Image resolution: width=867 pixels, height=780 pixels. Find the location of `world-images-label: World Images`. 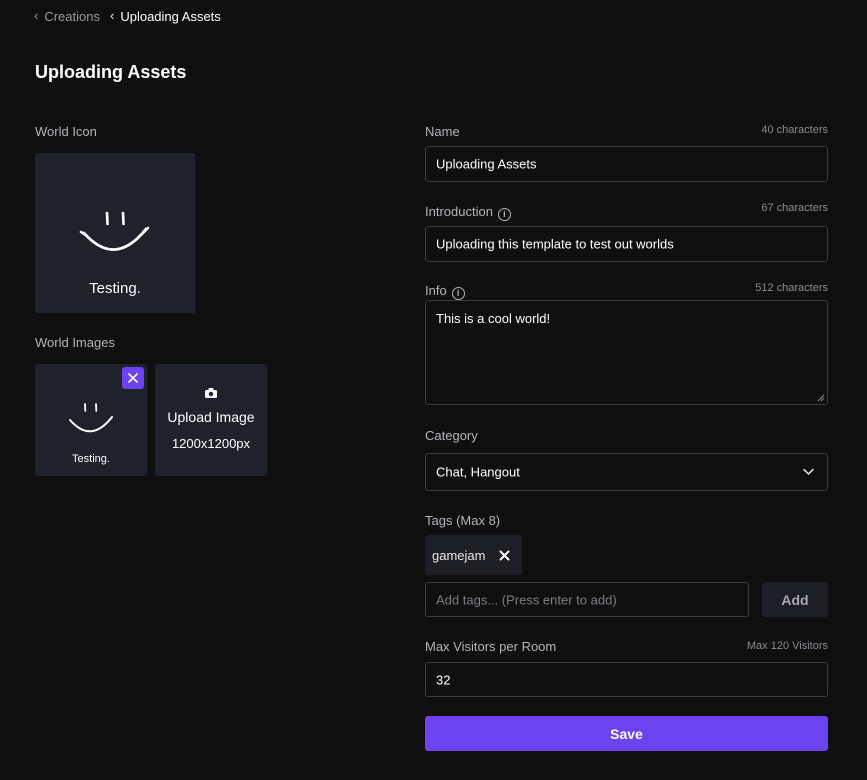

world-images-label: World Images is located at coordinates (75, 342).